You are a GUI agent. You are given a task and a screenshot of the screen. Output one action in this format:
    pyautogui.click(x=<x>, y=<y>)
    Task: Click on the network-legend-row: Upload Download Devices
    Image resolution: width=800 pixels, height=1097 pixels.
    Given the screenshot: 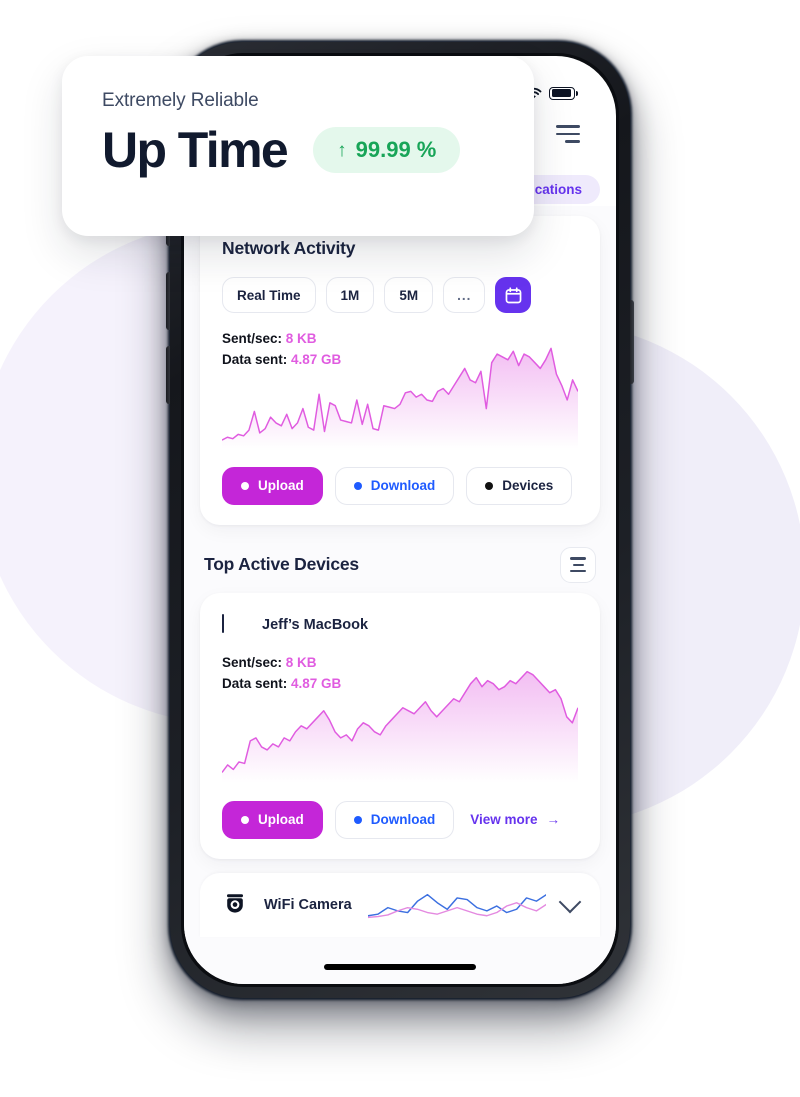 What is the action you would take?
    pyautogui.click(x=400, y=485)
    